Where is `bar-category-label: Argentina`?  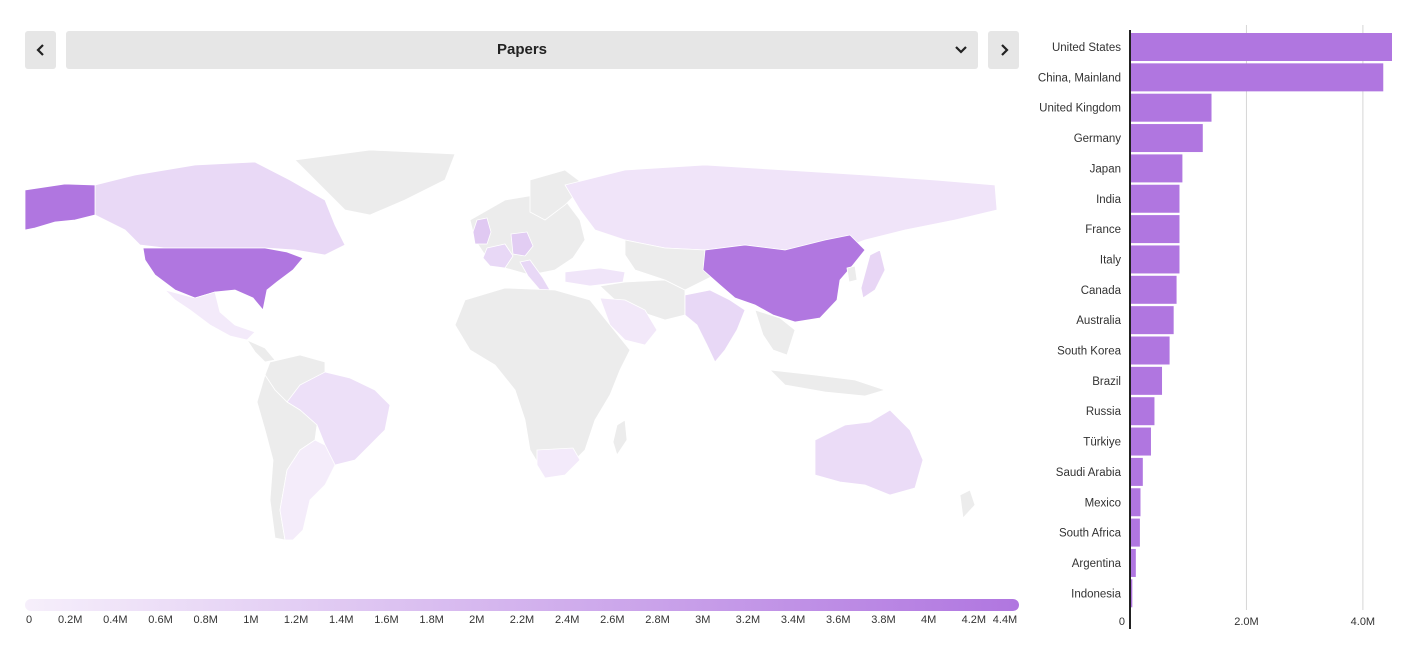
bar-category-label: Argentina is located at coordinates (1097, 564).